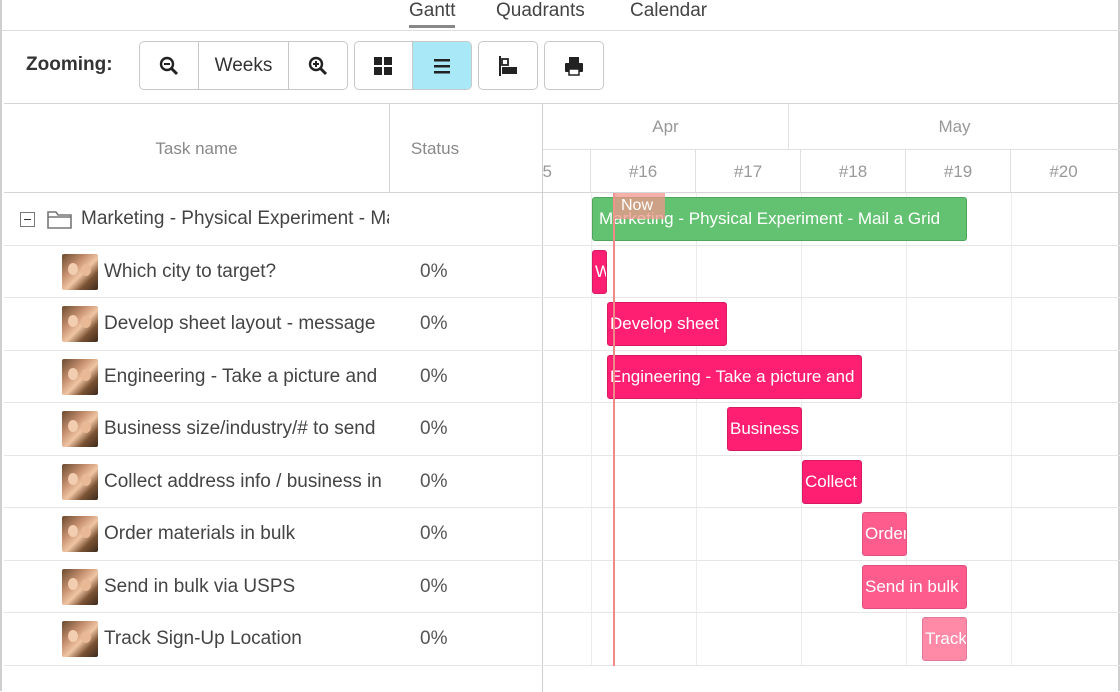 Image resolution: width=1120 pixels, height=692 pixels. I want to click on zoom-out-button, so click(169, 65).